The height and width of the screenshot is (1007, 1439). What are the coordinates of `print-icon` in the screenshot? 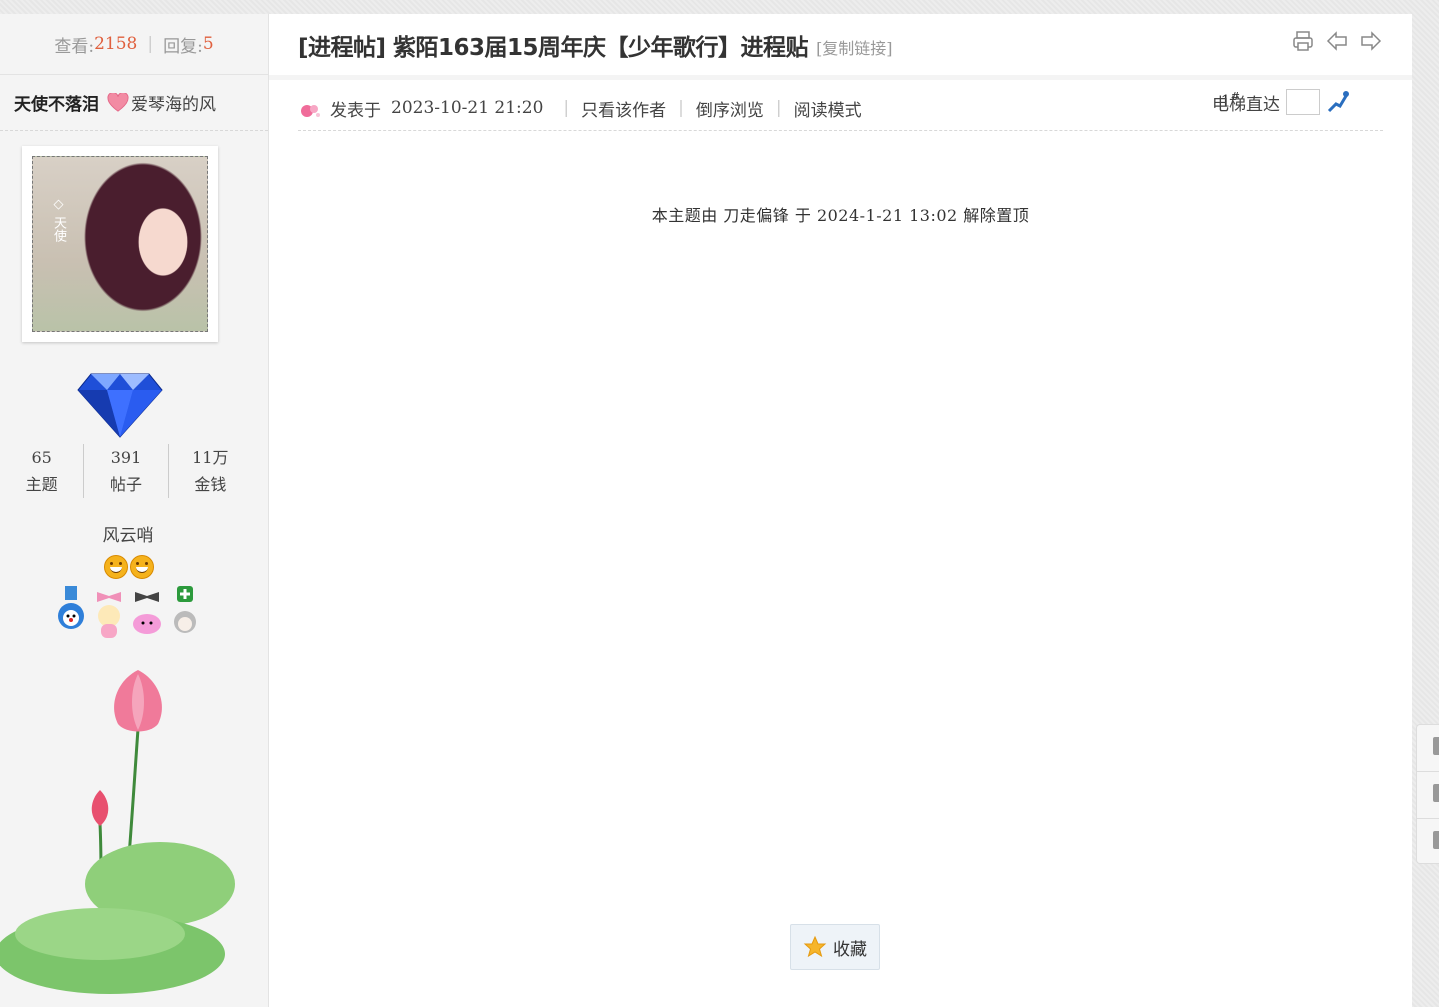 It's located at (1303, 41).